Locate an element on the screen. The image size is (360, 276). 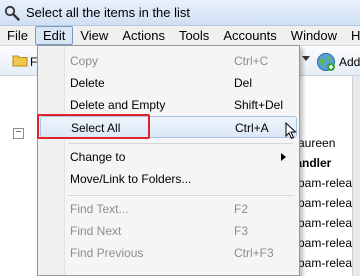
mouse-cursor-icon is located at coordinates (291, 131).